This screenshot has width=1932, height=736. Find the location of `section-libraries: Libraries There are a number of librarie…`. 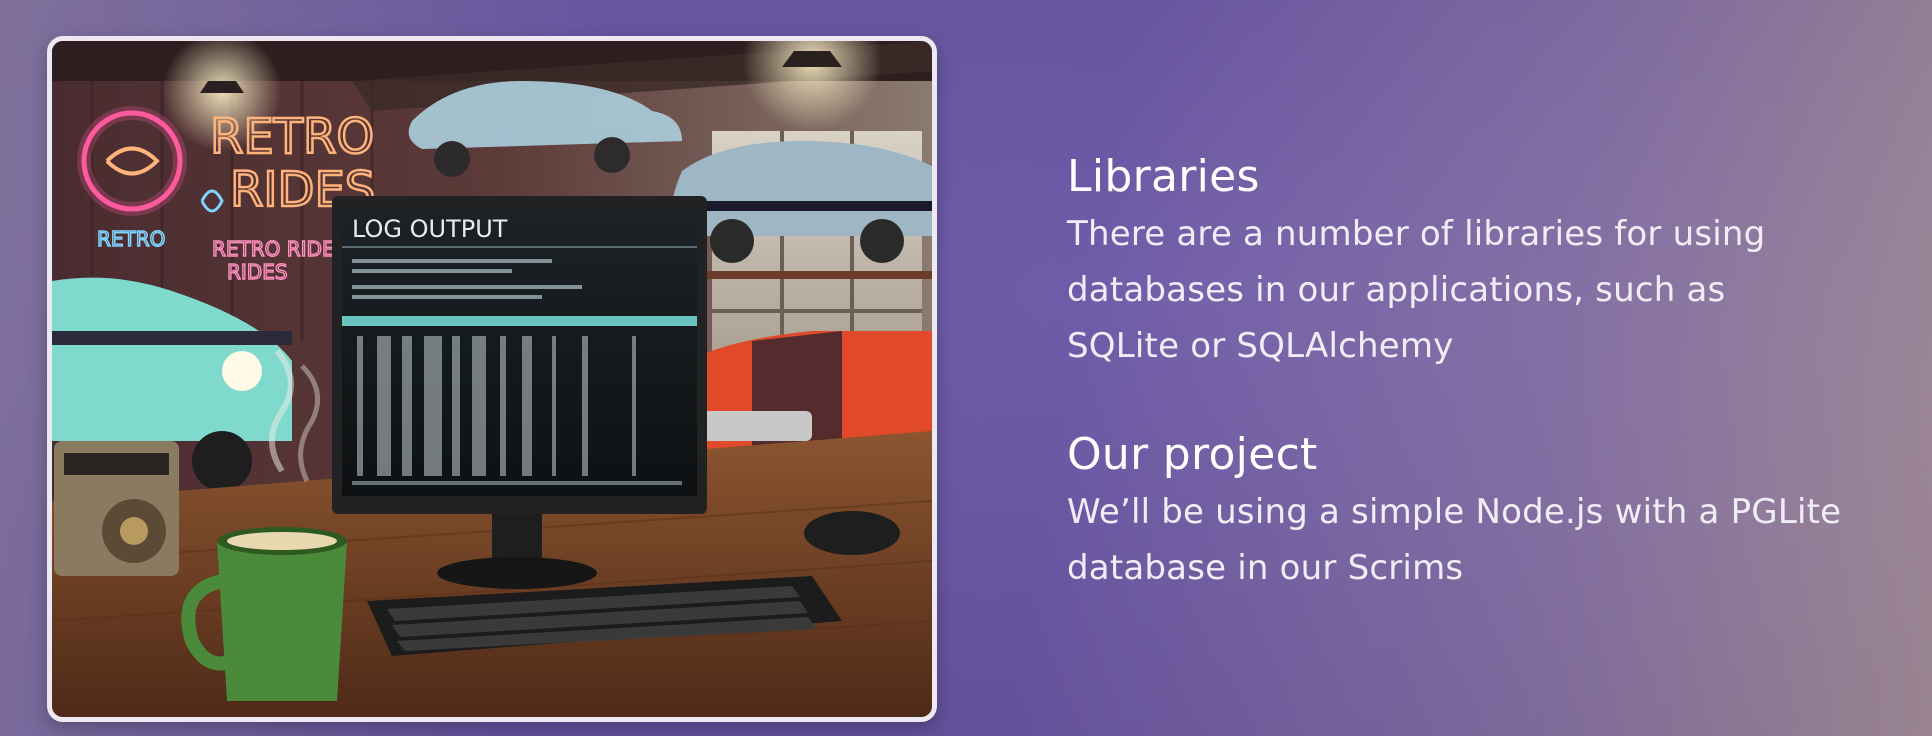

section-libraries: Libraries There are a number of librarie… is located at coordinates (1477, 261).